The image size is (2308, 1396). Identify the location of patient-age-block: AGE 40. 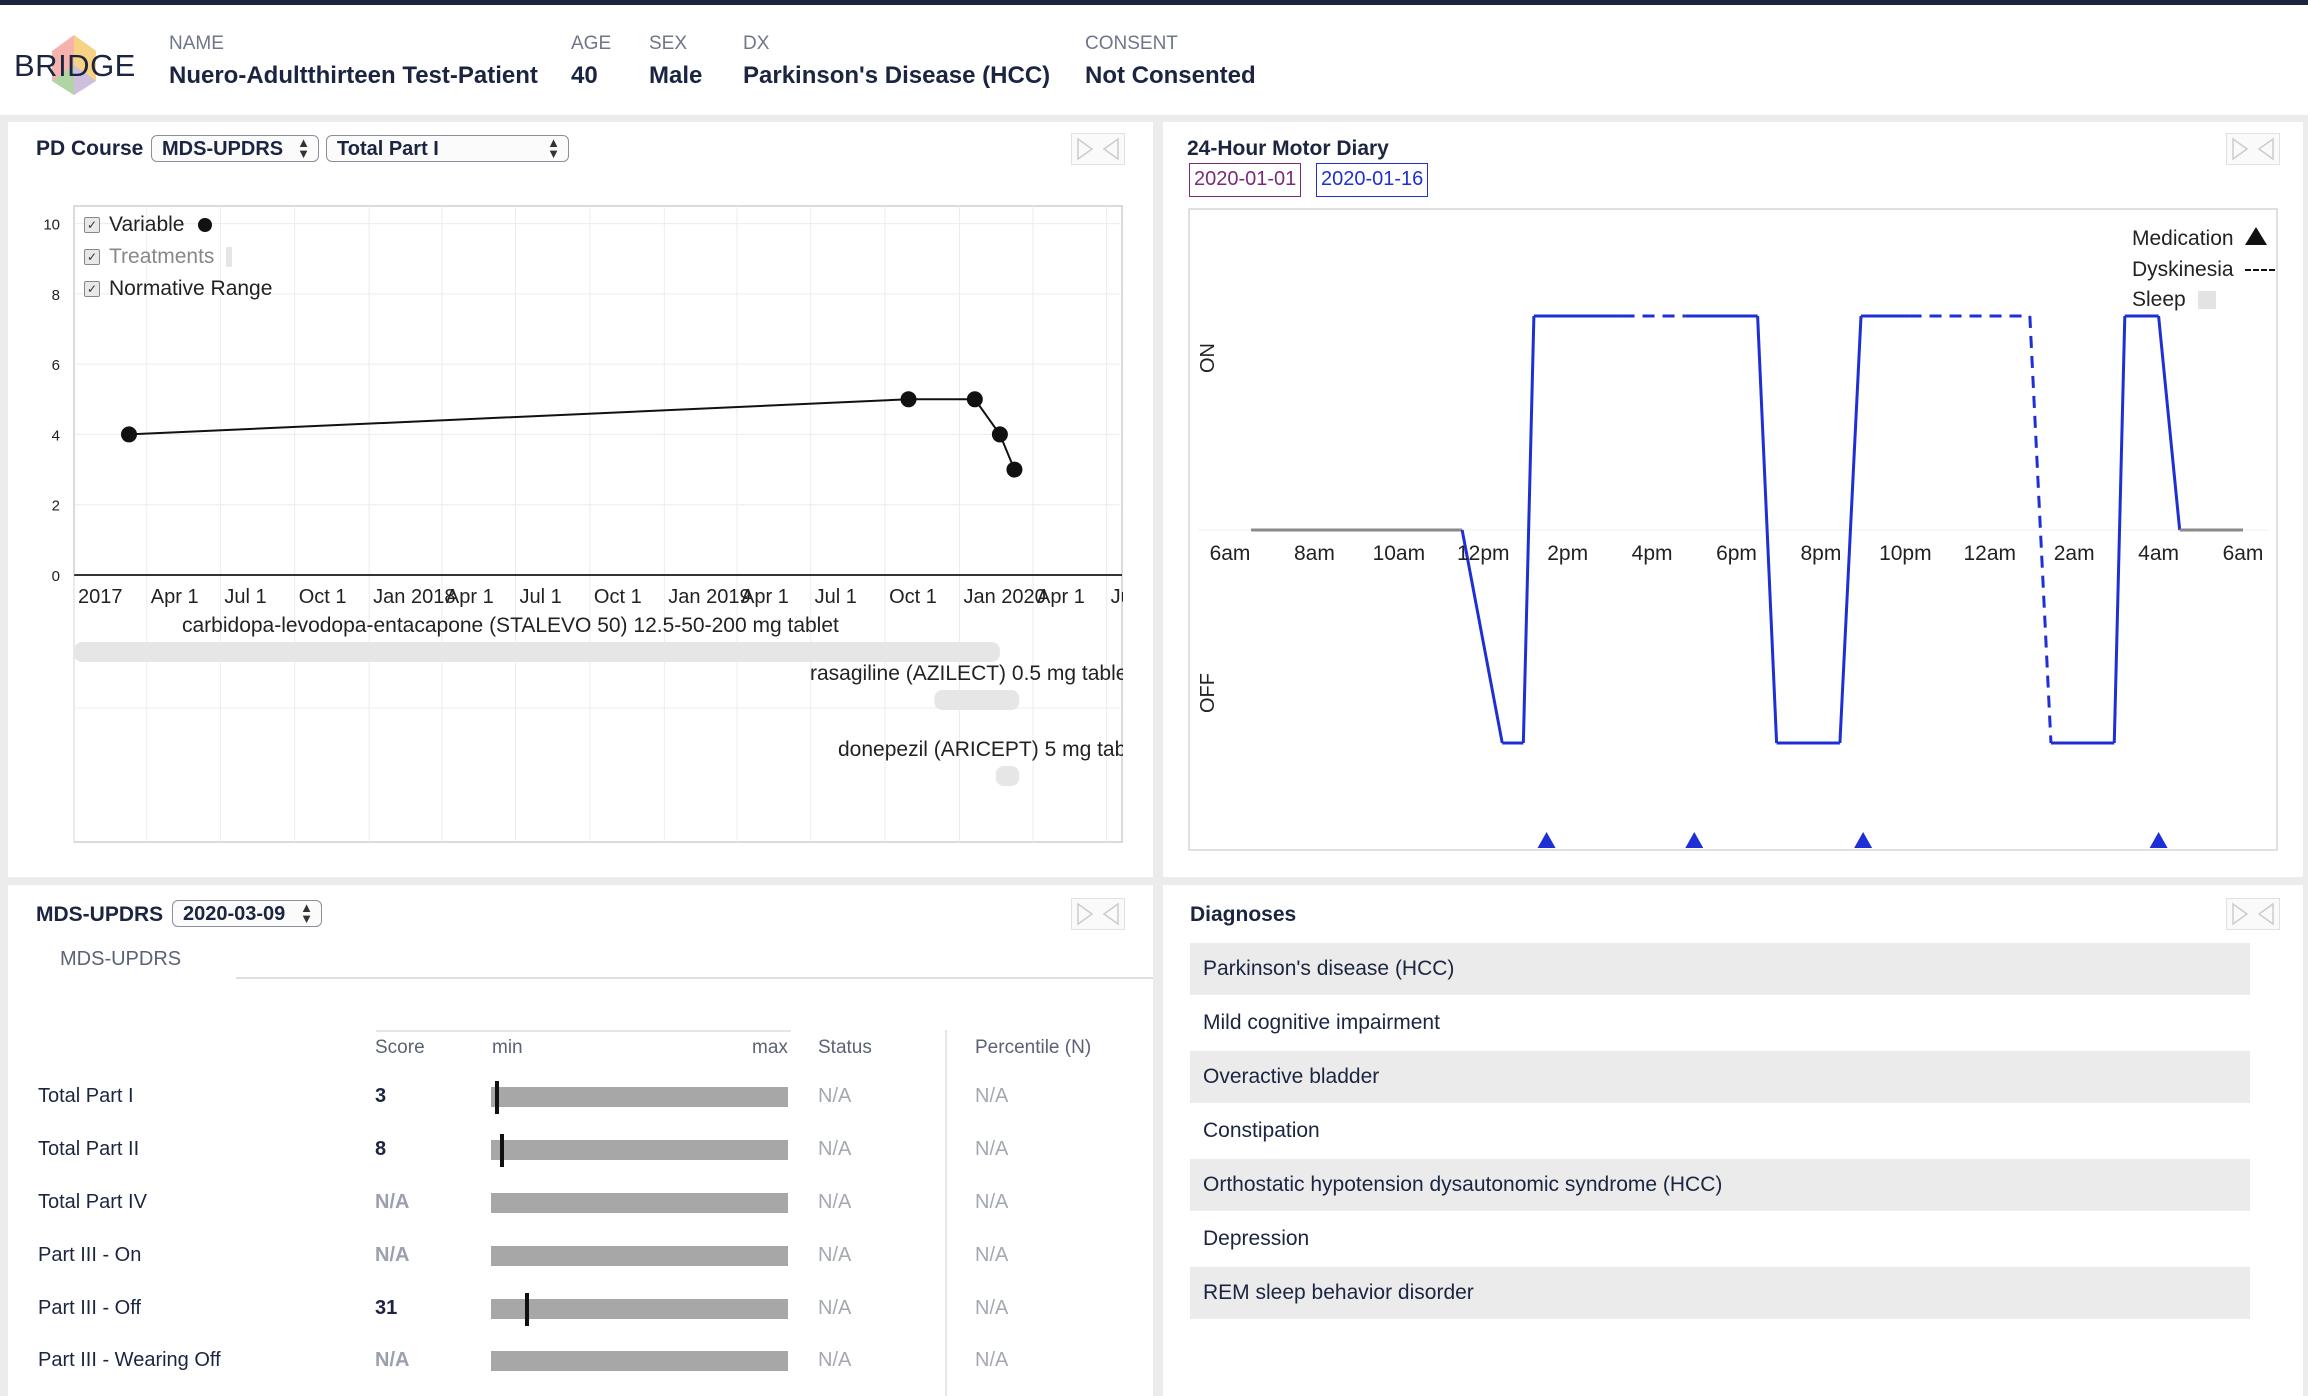
(591, 61).